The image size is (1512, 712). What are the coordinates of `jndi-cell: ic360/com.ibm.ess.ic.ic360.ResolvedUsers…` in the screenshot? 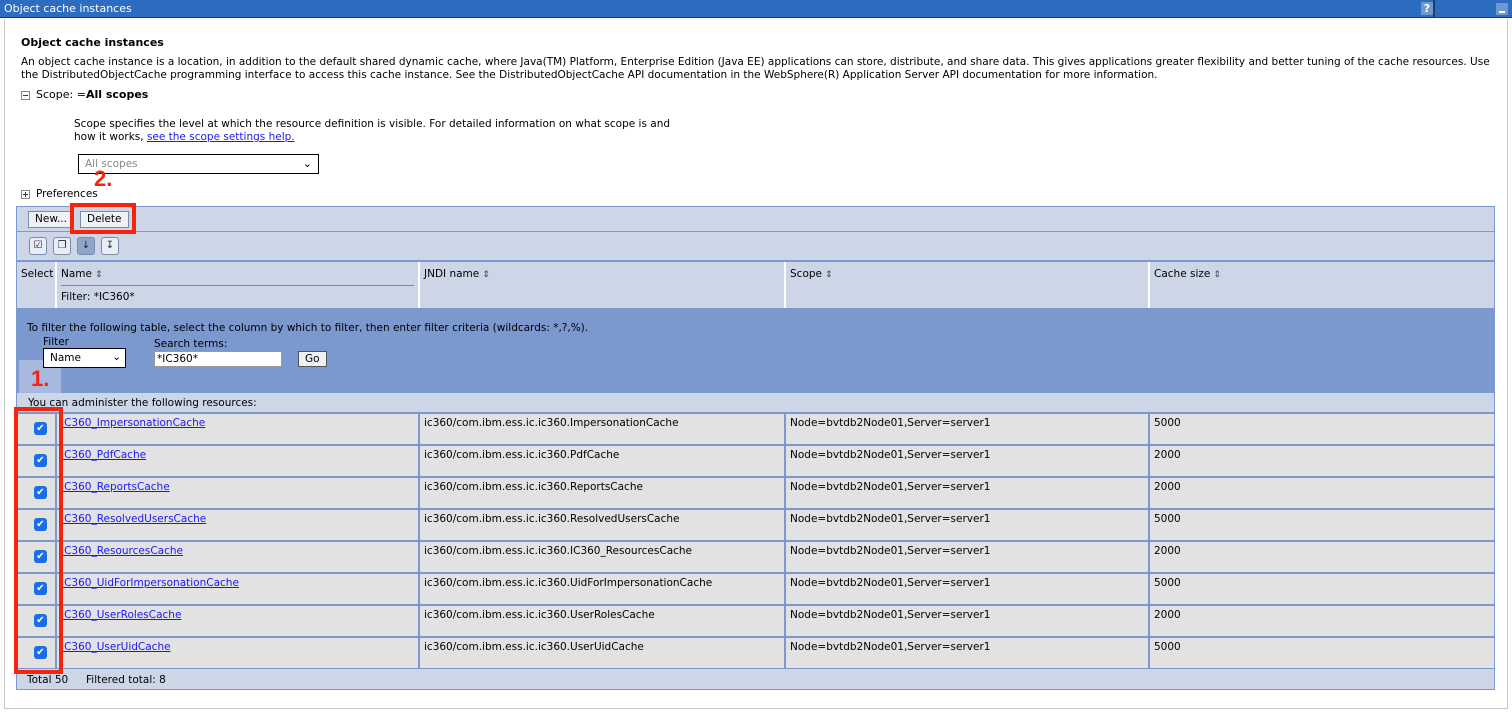 It's located at (603, 525).